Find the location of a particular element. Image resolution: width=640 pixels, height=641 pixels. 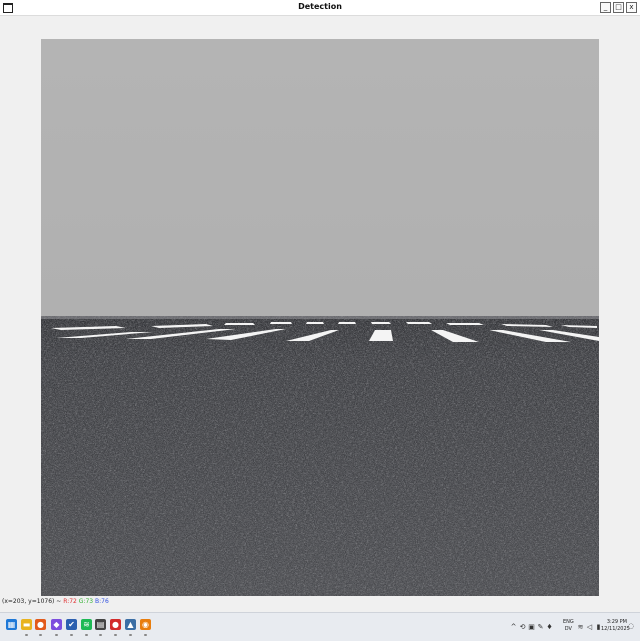

pixel-info-statusbar: (x=203, y=1076) ~ R:72 G:73 B:76 is located at coordinates (55, 603).